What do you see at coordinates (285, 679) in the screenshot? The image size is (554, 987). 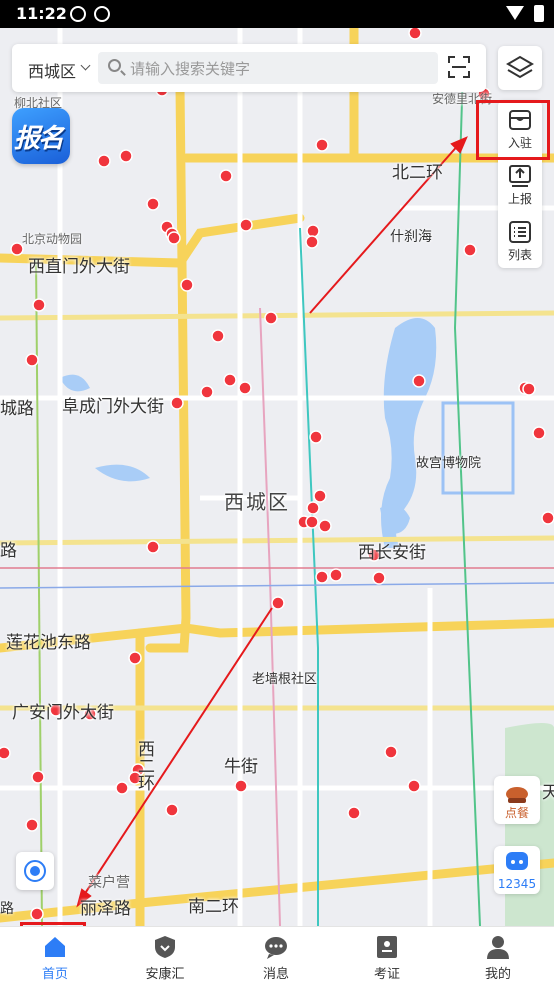 I see `map-label-laoqianggen: 老墙根社区` at bounding box center [285, 679].